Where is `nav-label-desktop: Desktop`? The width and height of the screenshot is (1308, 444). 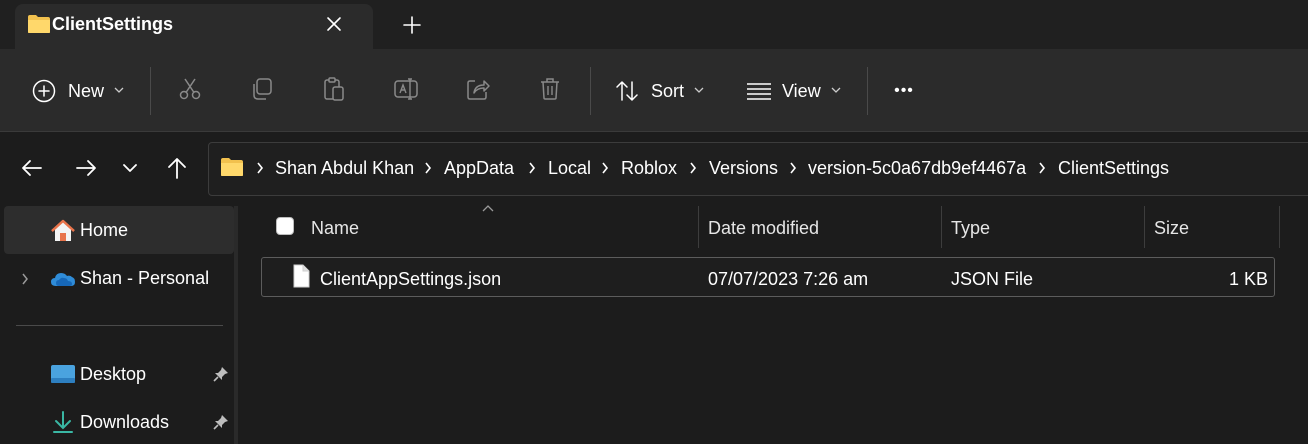 nav-label-desktop: Desktop is located at coordinates (113, 374).